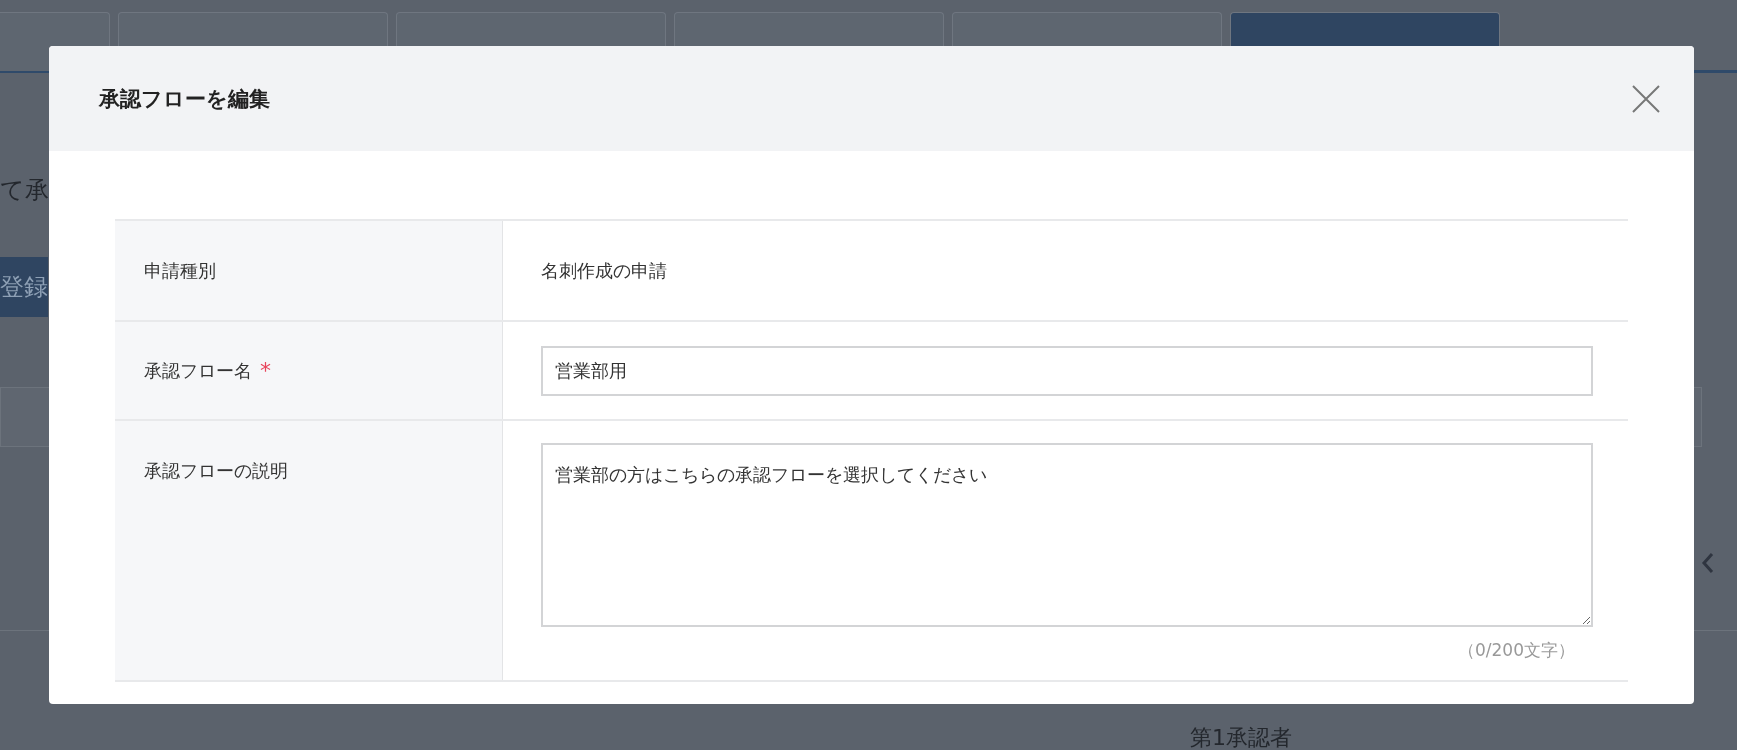 This screenshot has height=750, width=1737. I want to click on column-header: 第1承認者, so click(1241, 737).